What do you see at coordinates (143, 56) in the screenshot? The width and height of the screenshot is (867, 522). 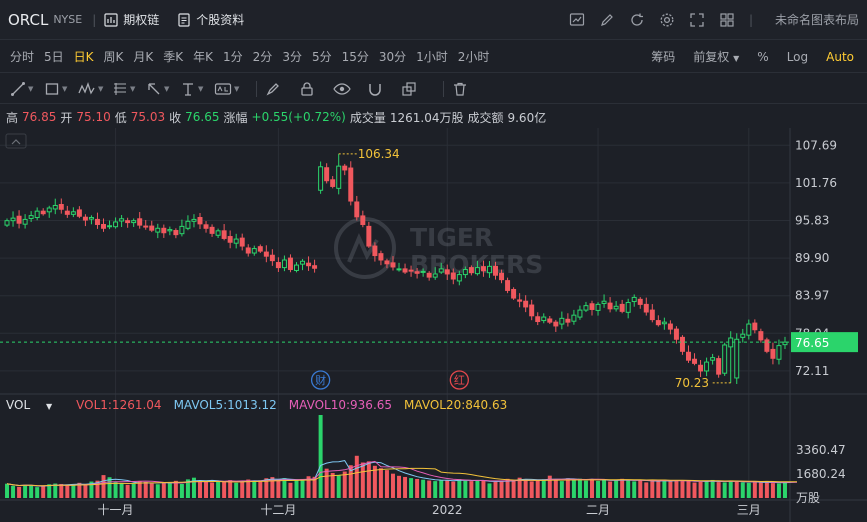 I see `period-tab: 月K` at bounding box center [143, 56].